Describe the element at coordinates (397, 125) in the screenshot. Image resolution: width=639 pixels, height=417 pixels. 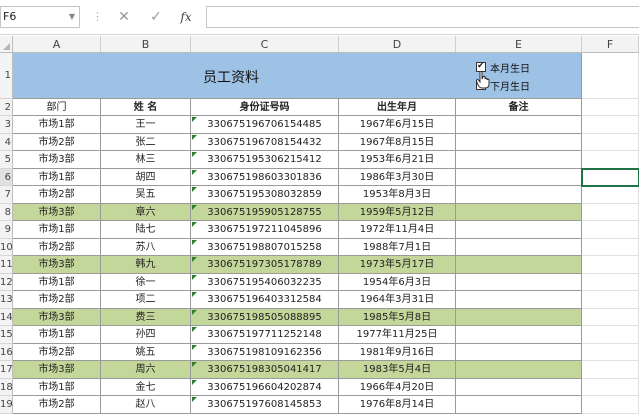
I see `birth-cell: 1967年6月15日` at that location.